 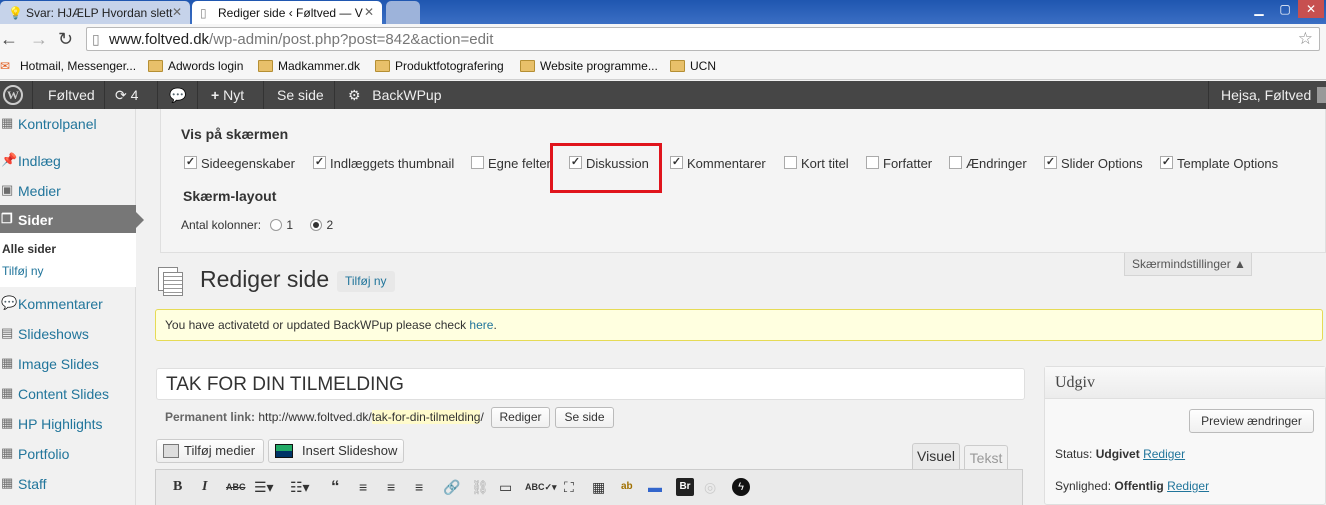 I want to click on tab-text: Tekst, so click(x=986, y=457).